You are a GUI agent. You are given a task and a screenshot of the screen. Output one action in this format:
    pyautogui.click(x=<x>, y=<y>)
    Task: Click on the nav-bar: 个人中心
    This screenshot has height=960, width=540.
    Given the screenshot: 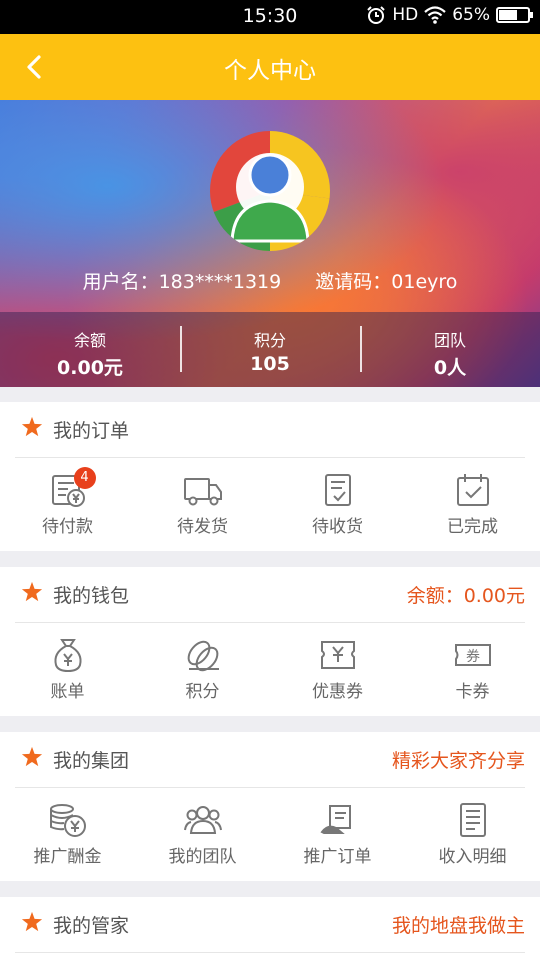 What is the action you would take?
    pyautogui.click(x=270, y=67)
    